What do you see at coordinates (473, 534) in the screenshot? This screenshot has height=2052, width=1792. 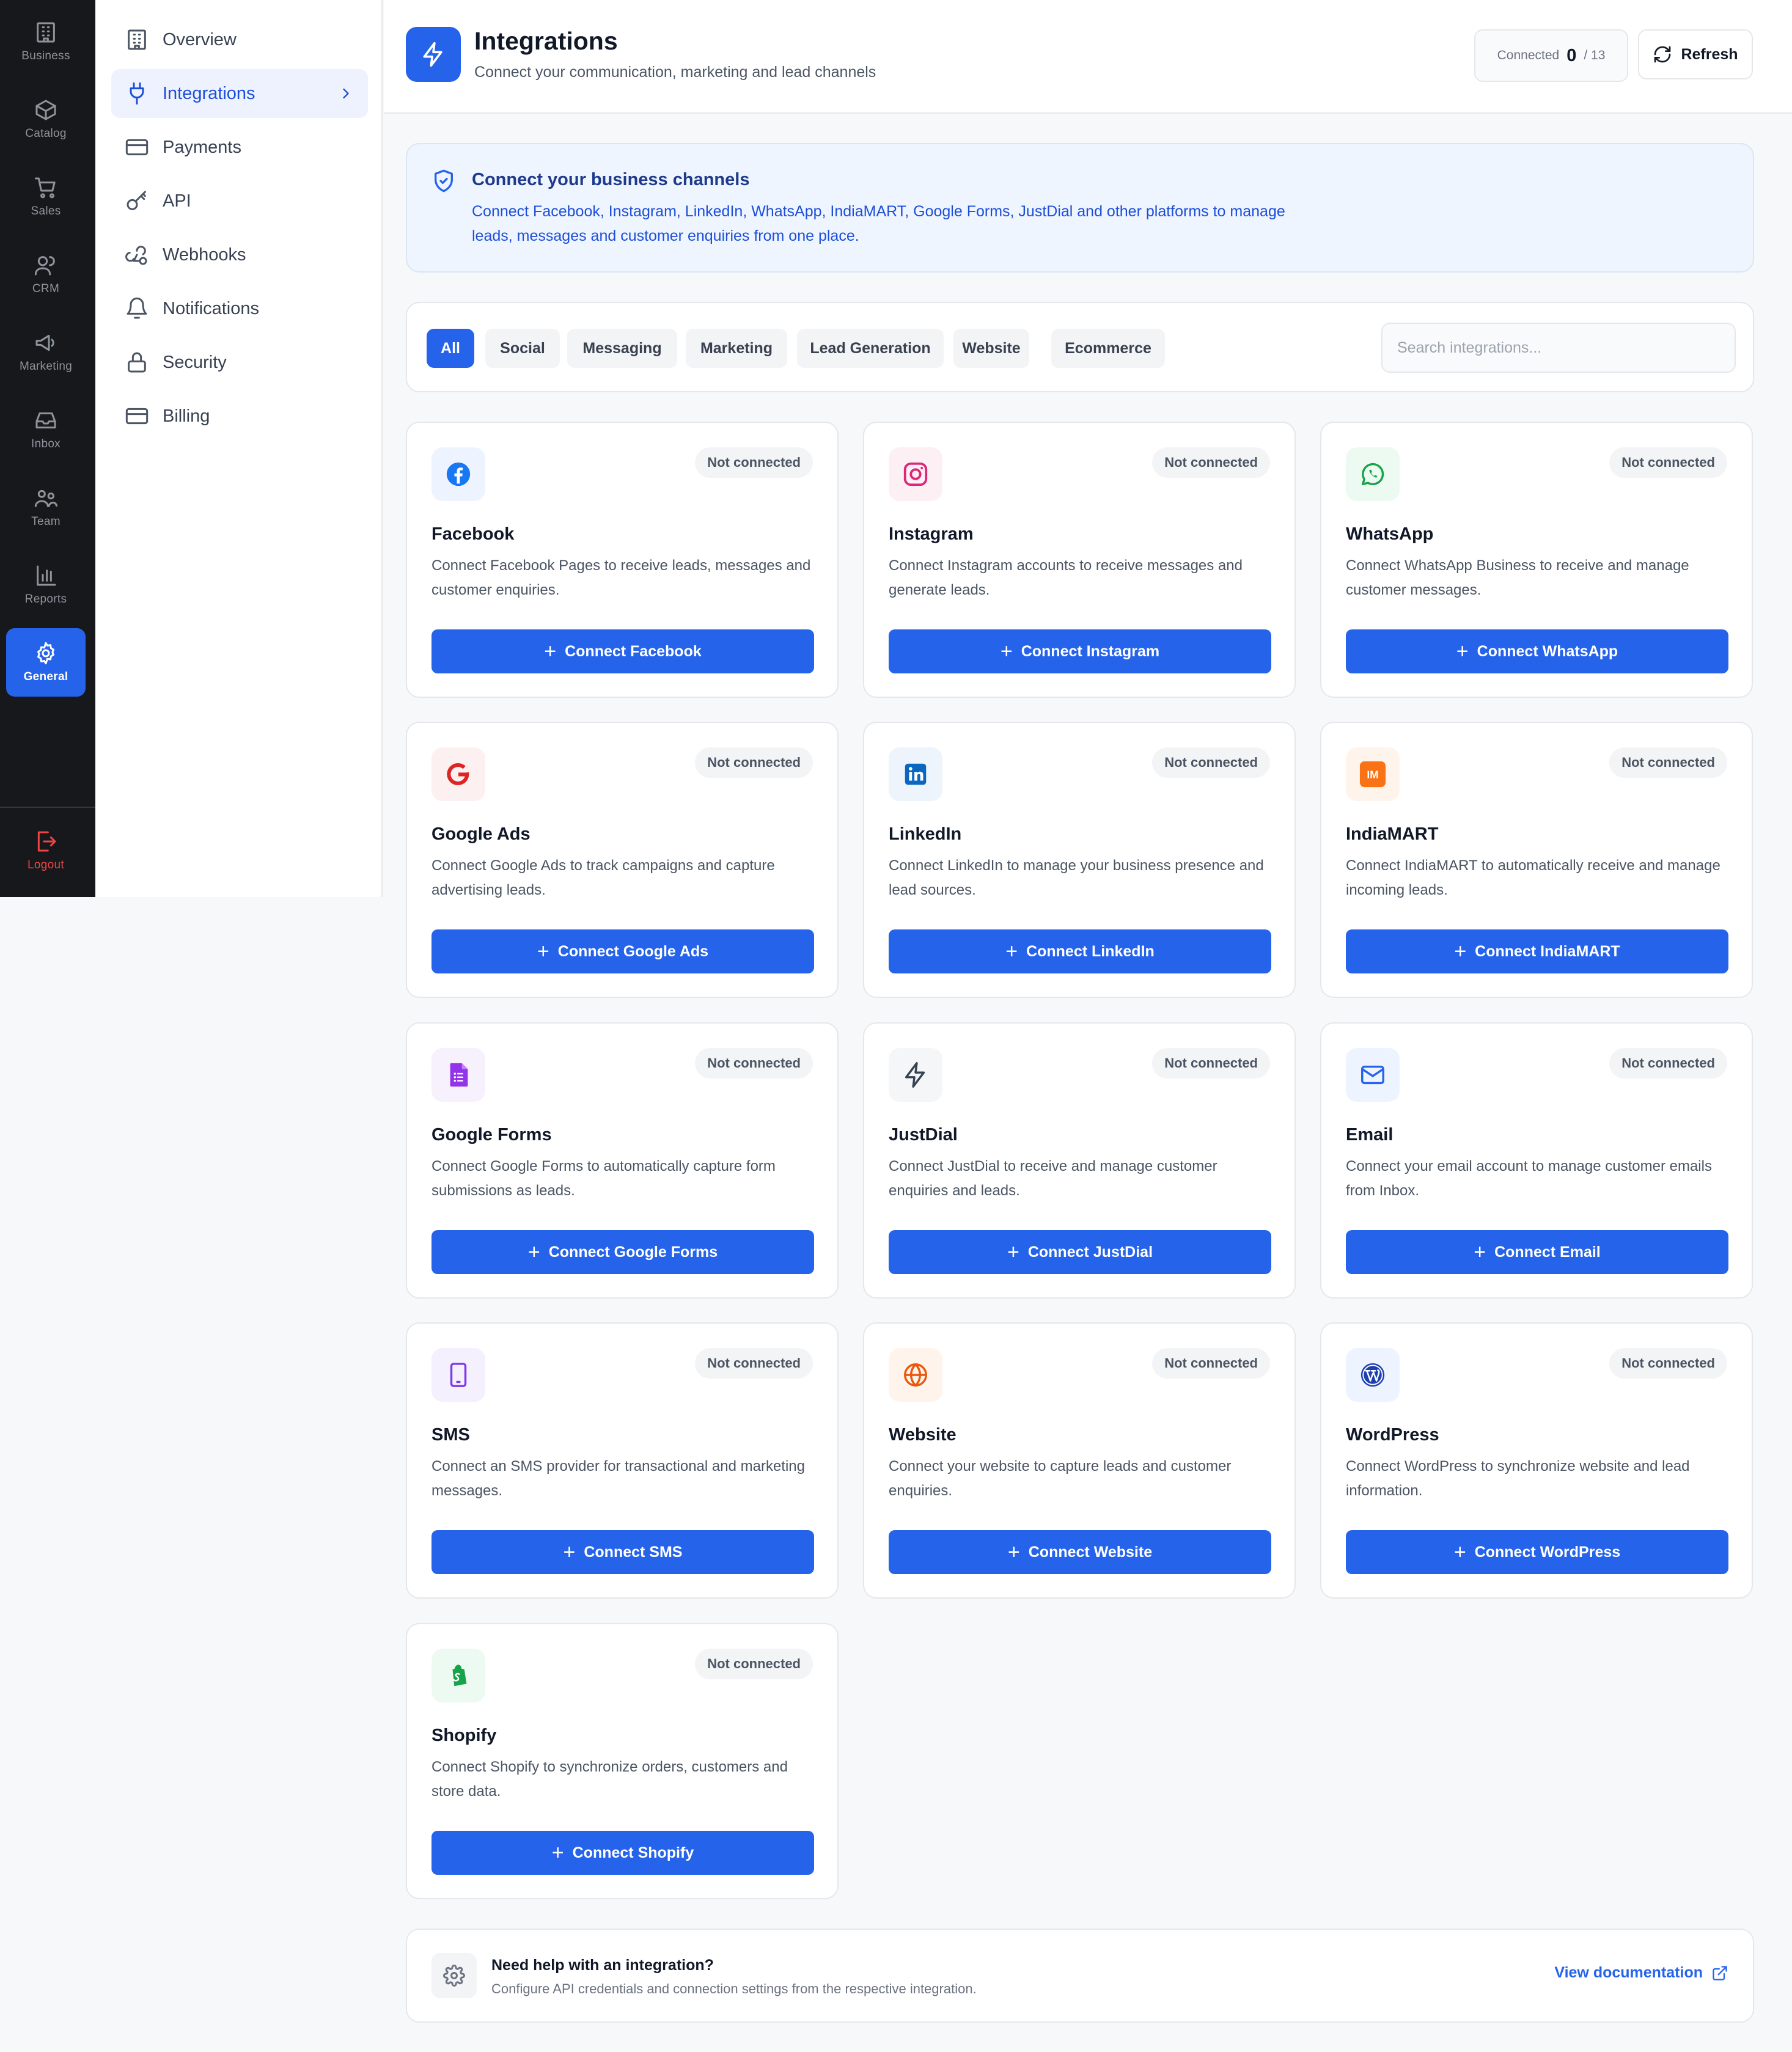 I see `integration-name: Facebook` at bounding box center [473, 534].